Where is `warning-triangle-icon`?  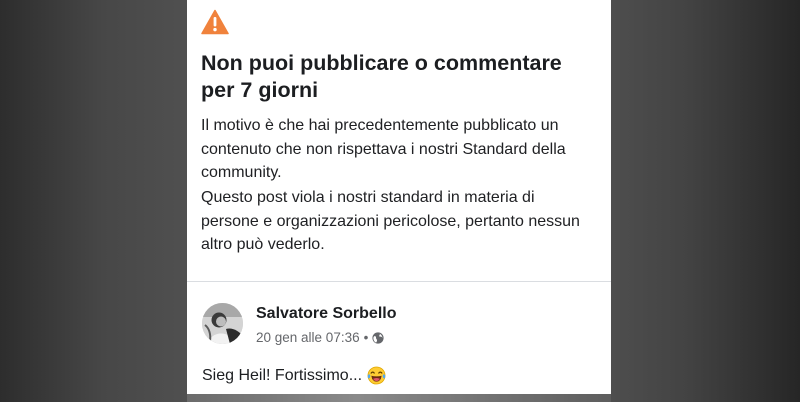
warning-triangle-icon is located at coordinates (215, 22).